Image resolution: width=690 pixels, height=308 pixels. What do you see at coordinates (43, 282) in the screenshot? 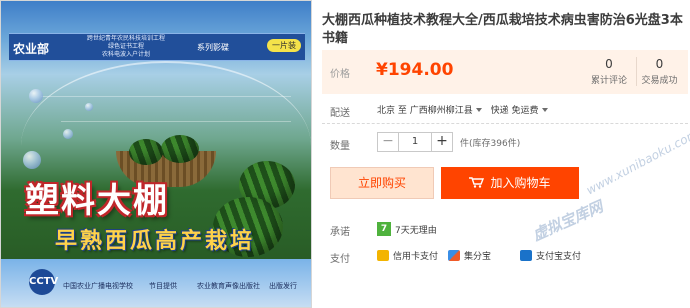
I see `cctv-logo-icon: CCTV` at bounding box center [43, 282].